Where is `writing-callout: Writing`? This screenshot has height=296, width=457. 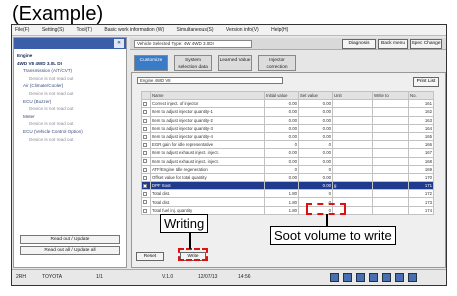 writing-callout: Writing is located at coordinates (184, 223).